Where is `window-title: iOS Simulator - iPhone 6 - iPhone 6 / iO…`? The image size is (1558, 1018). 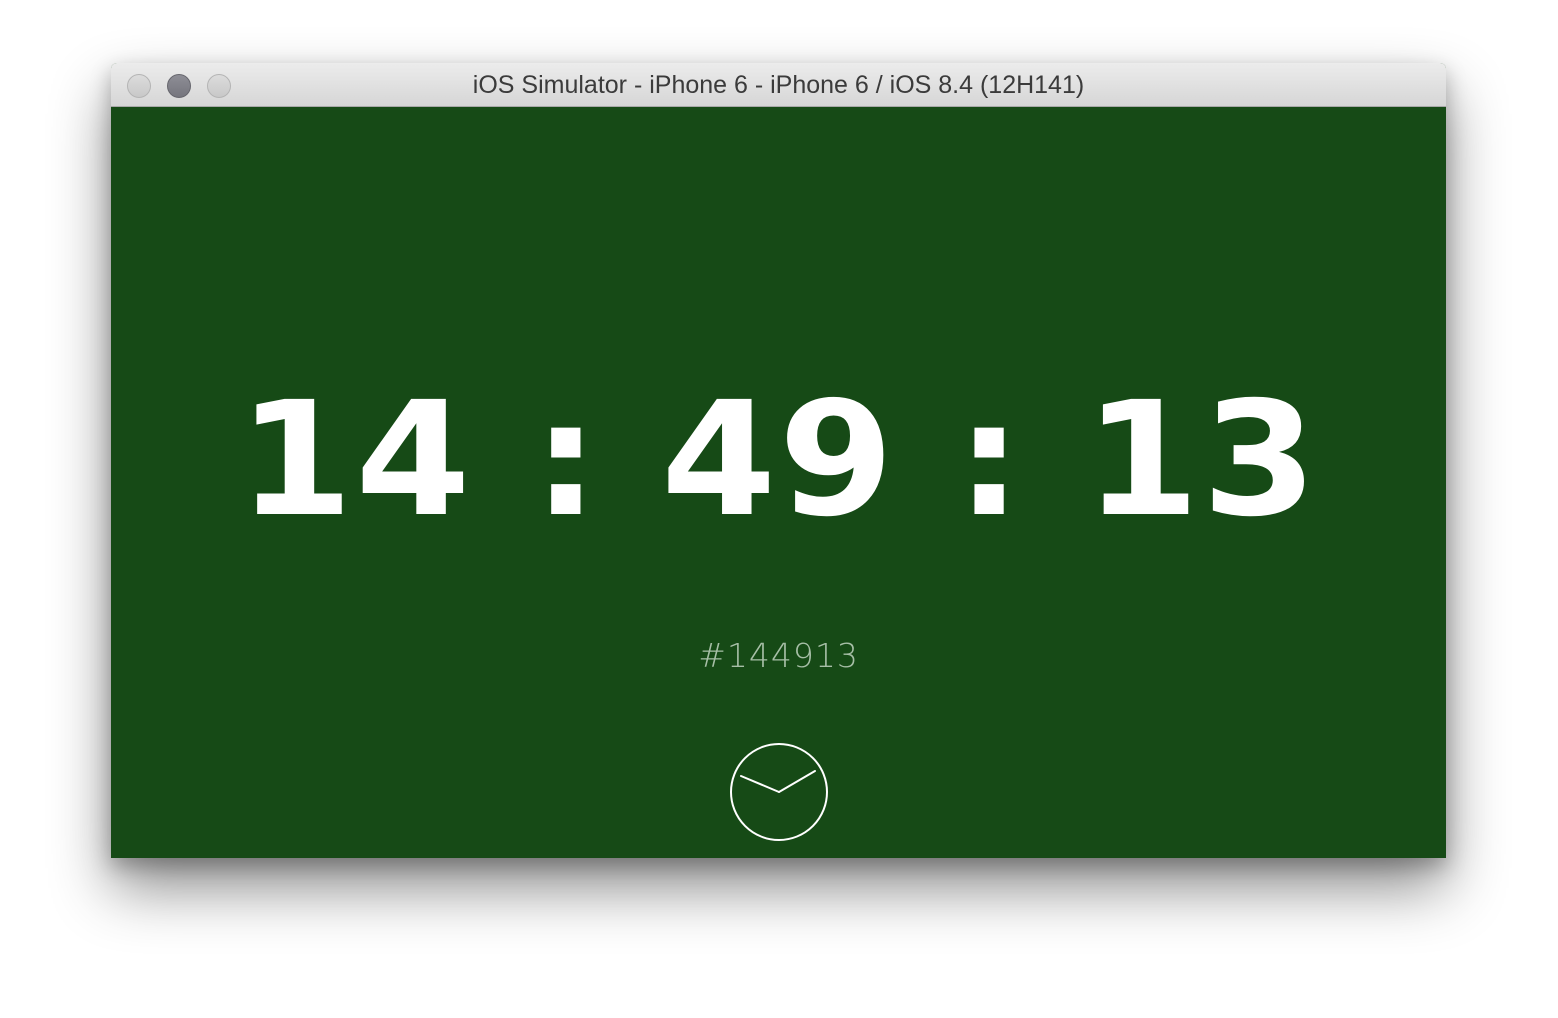
window-title: iOS Simulator - iPhone 6 - iPhone 6 / iO… is located at coordinates (778, 85).